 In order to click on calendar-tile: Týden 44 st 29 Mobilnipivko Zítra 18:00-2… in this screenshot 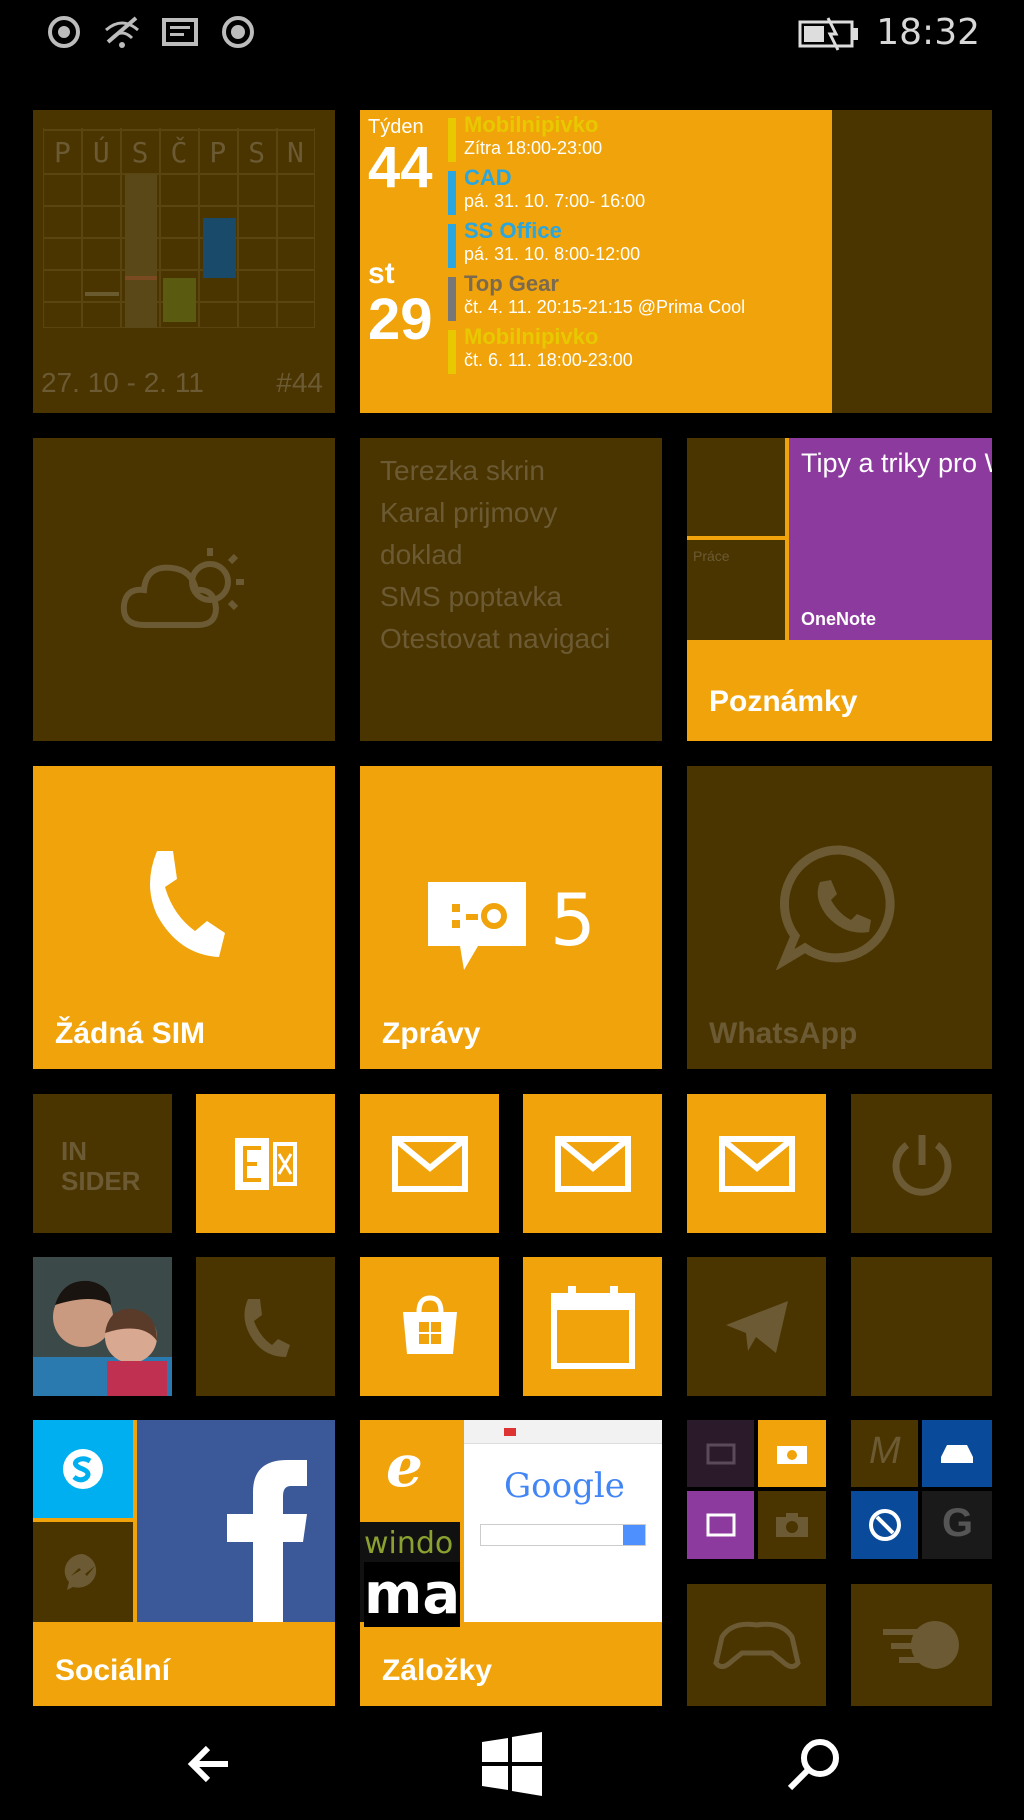, I will do `click(676, 261)`.